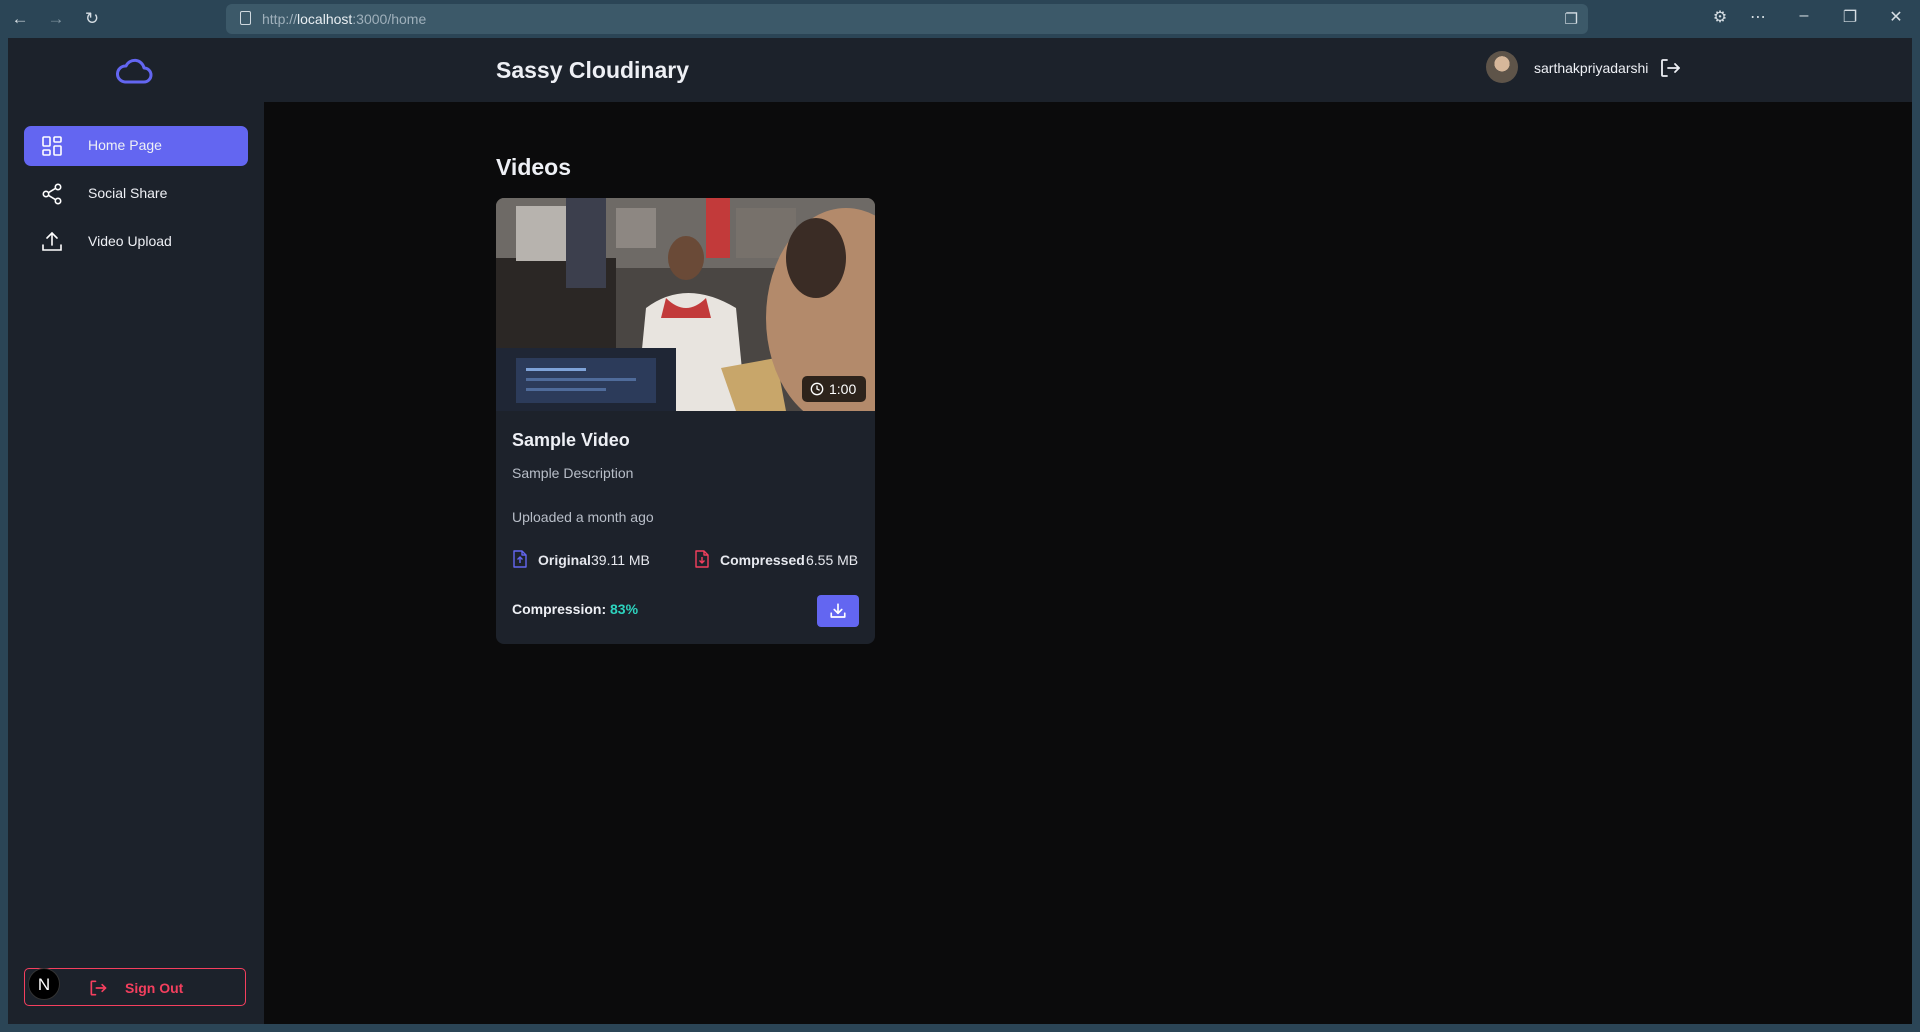 The width and height of the screenshot is (1920, 1032). What do you see at coordinates (573, 473) in the screenshot?
I see `video-description: Sample Description` at bounding box center [573, 473].